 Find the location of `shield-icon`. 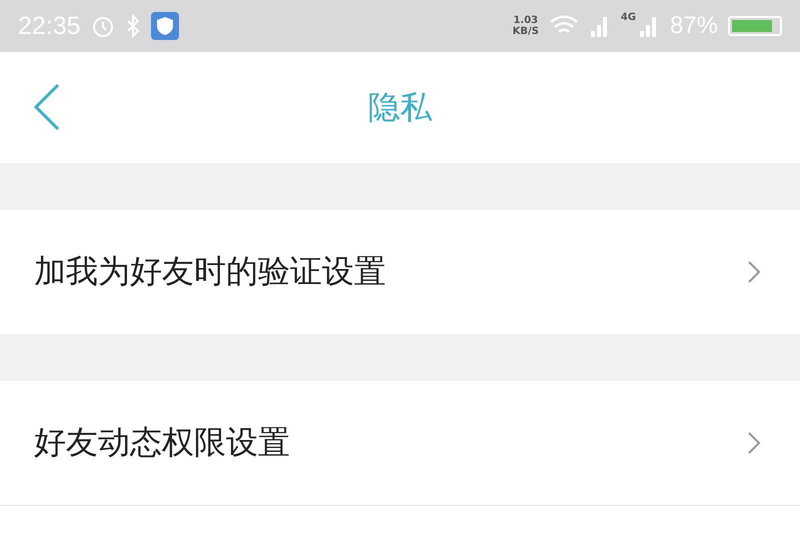

shield-icon is located at coordinates (164, 26).